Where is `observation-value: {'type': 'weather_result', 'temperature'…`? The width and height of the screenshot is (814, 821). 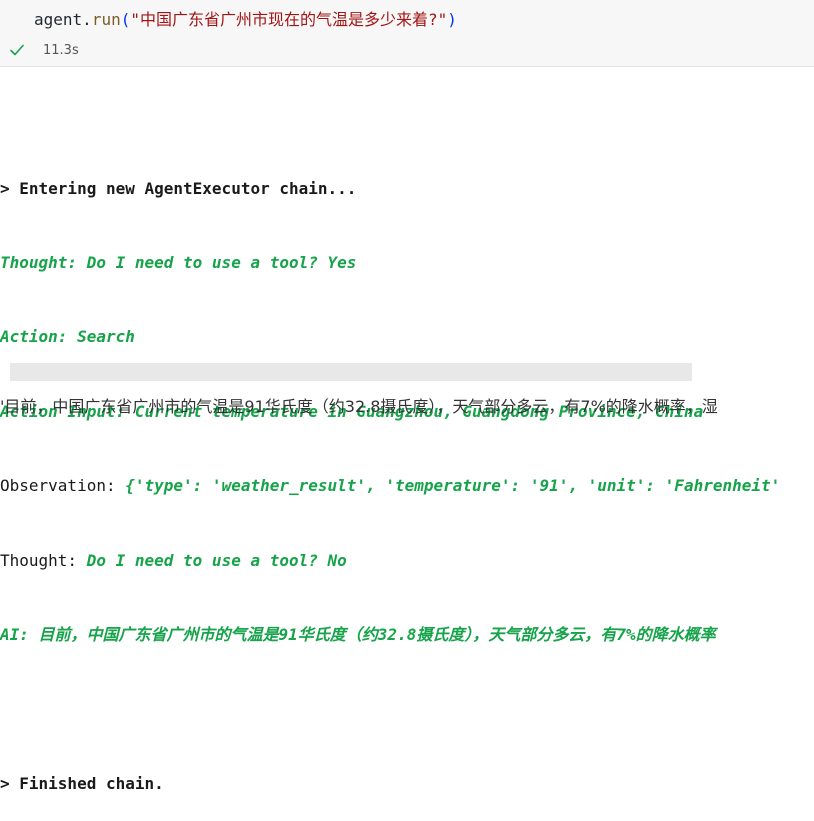
observation-value: {'type': 'weather_result', 'temperature'… is located at coordinates (453, 486).